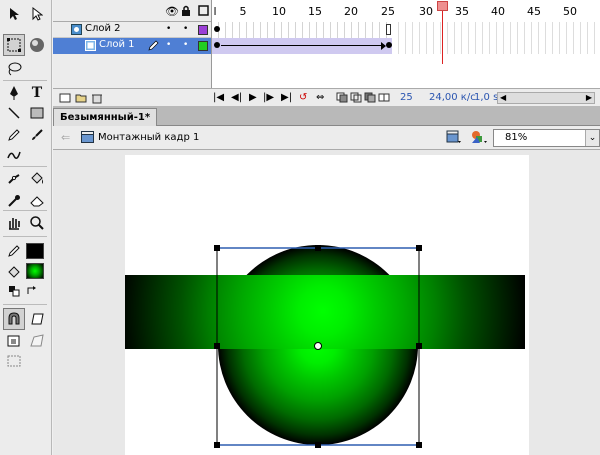 The image size is (600, 455). Describe the element at coordinates (14, 93) in the screenshot. I see `pen-tool-icon` at that location.